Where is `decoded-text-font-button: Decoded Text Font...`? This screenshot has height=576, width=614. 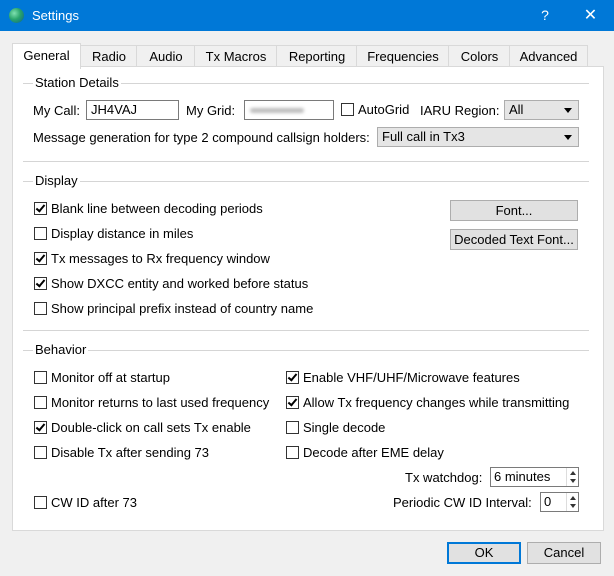 decoded-text-font-button: Decoded Text Font... is located at coordinates (514, 239).